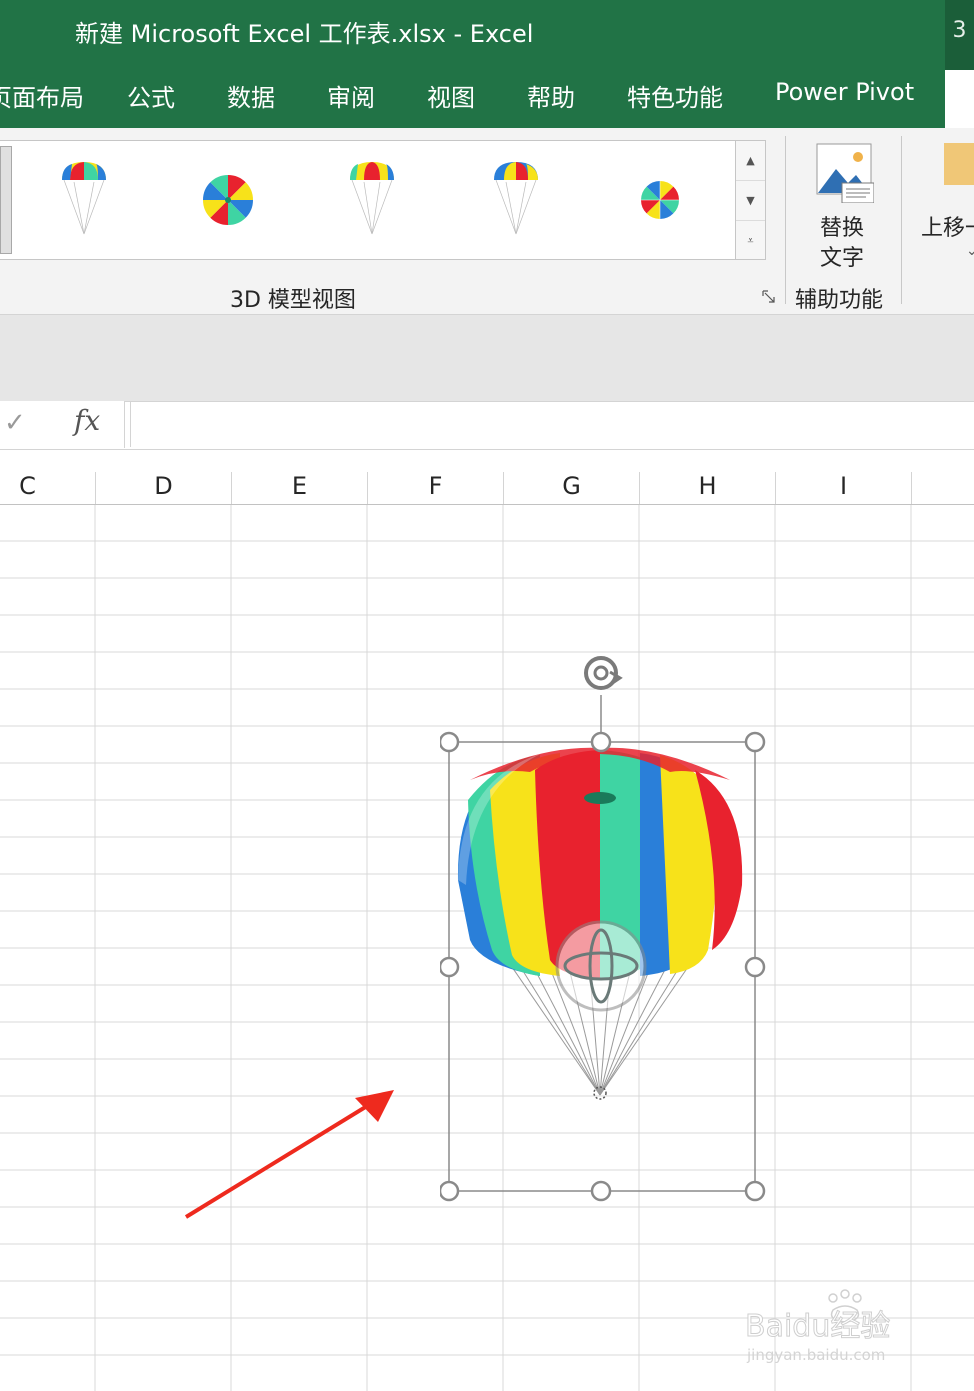 This screenshot has height=1391, width=974. I want to click on gallery-view-front, so click(84, 200).